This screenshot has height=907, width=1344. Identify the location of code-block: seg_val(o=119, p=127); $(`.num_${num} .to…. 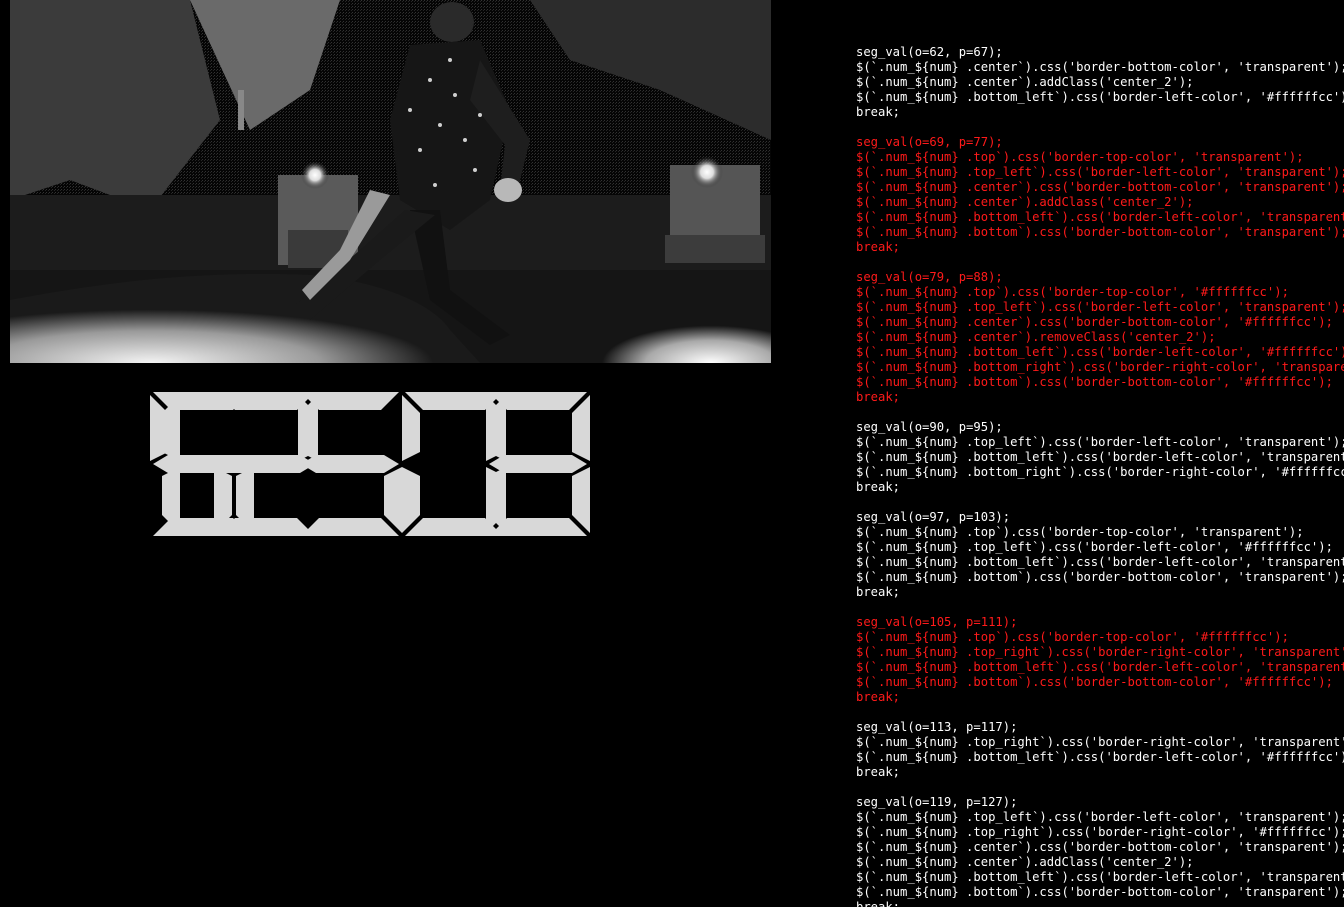
(1100, 851).